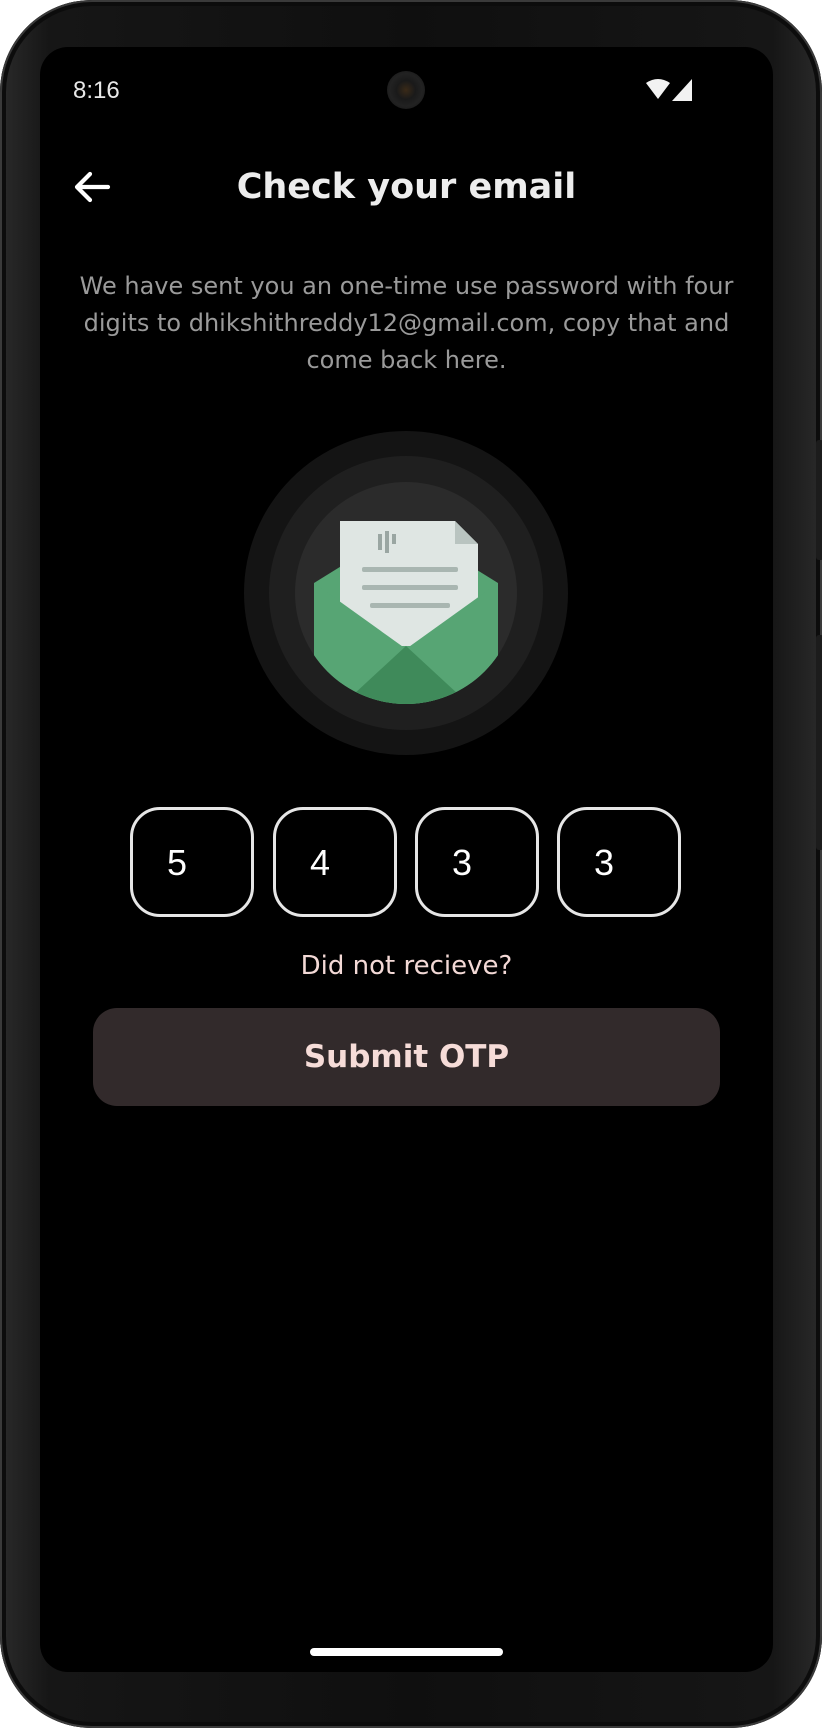 This screenshot has width=822, height=1728. I want to click on page-title: Check your email, so click(406, 187).